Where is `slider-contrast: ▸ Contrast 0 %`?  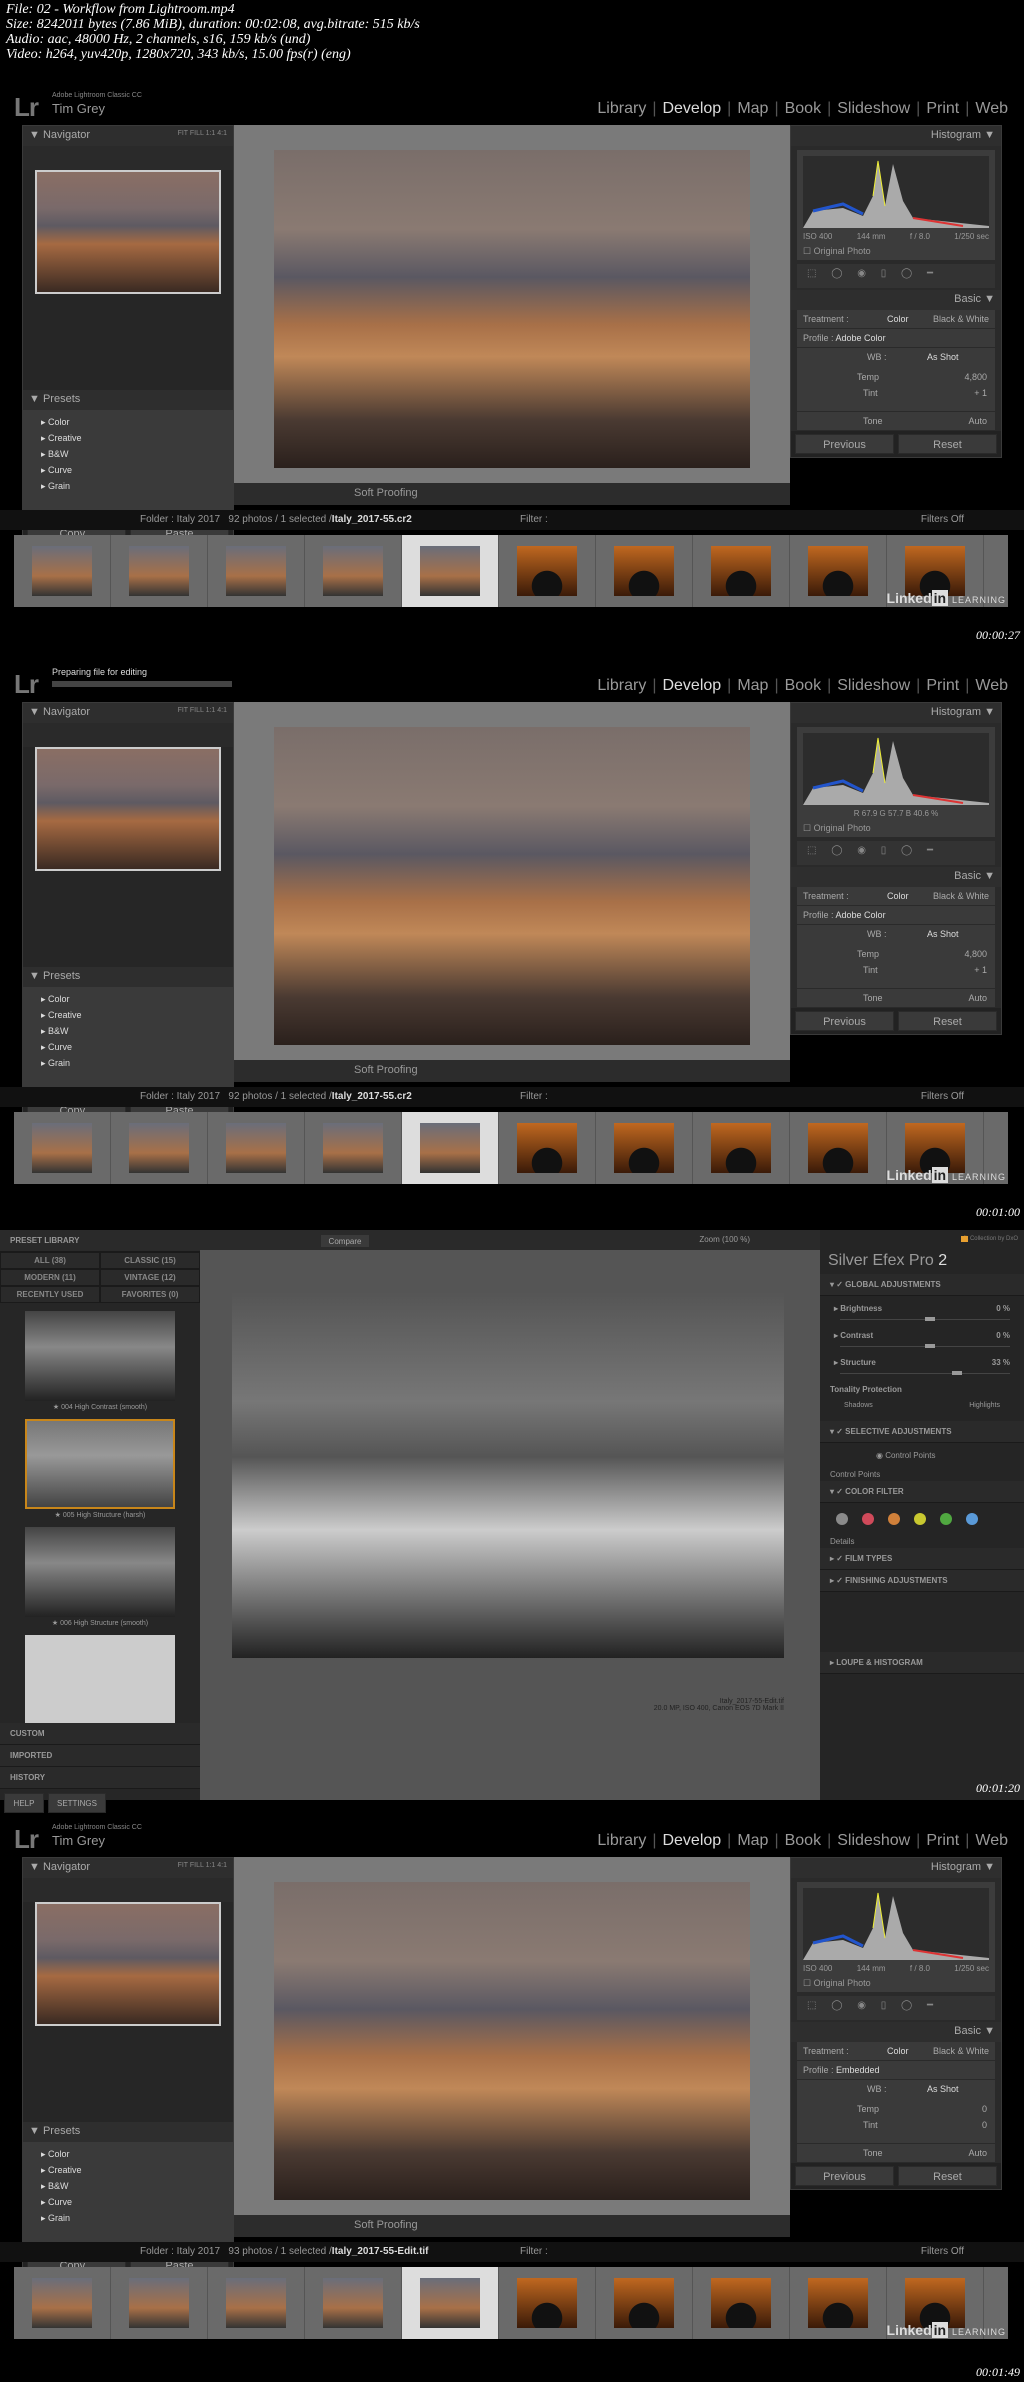
slider-contrast: ▸ Contrast 0 % is located at coordinates (922, 1336).